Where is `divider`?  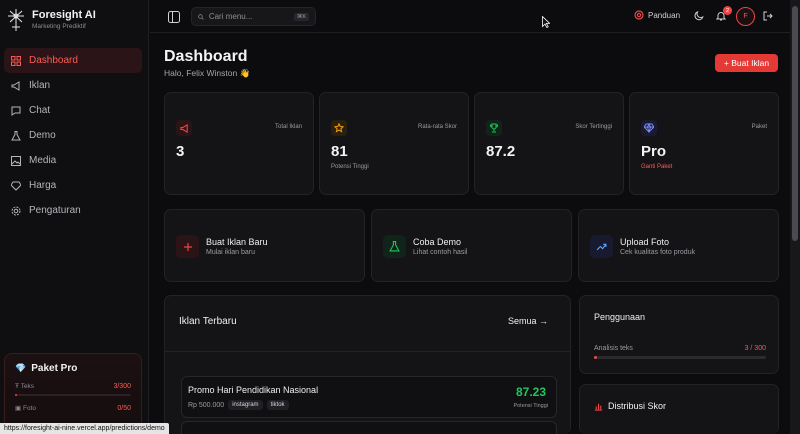
divider is located at coordinates (367, 351).